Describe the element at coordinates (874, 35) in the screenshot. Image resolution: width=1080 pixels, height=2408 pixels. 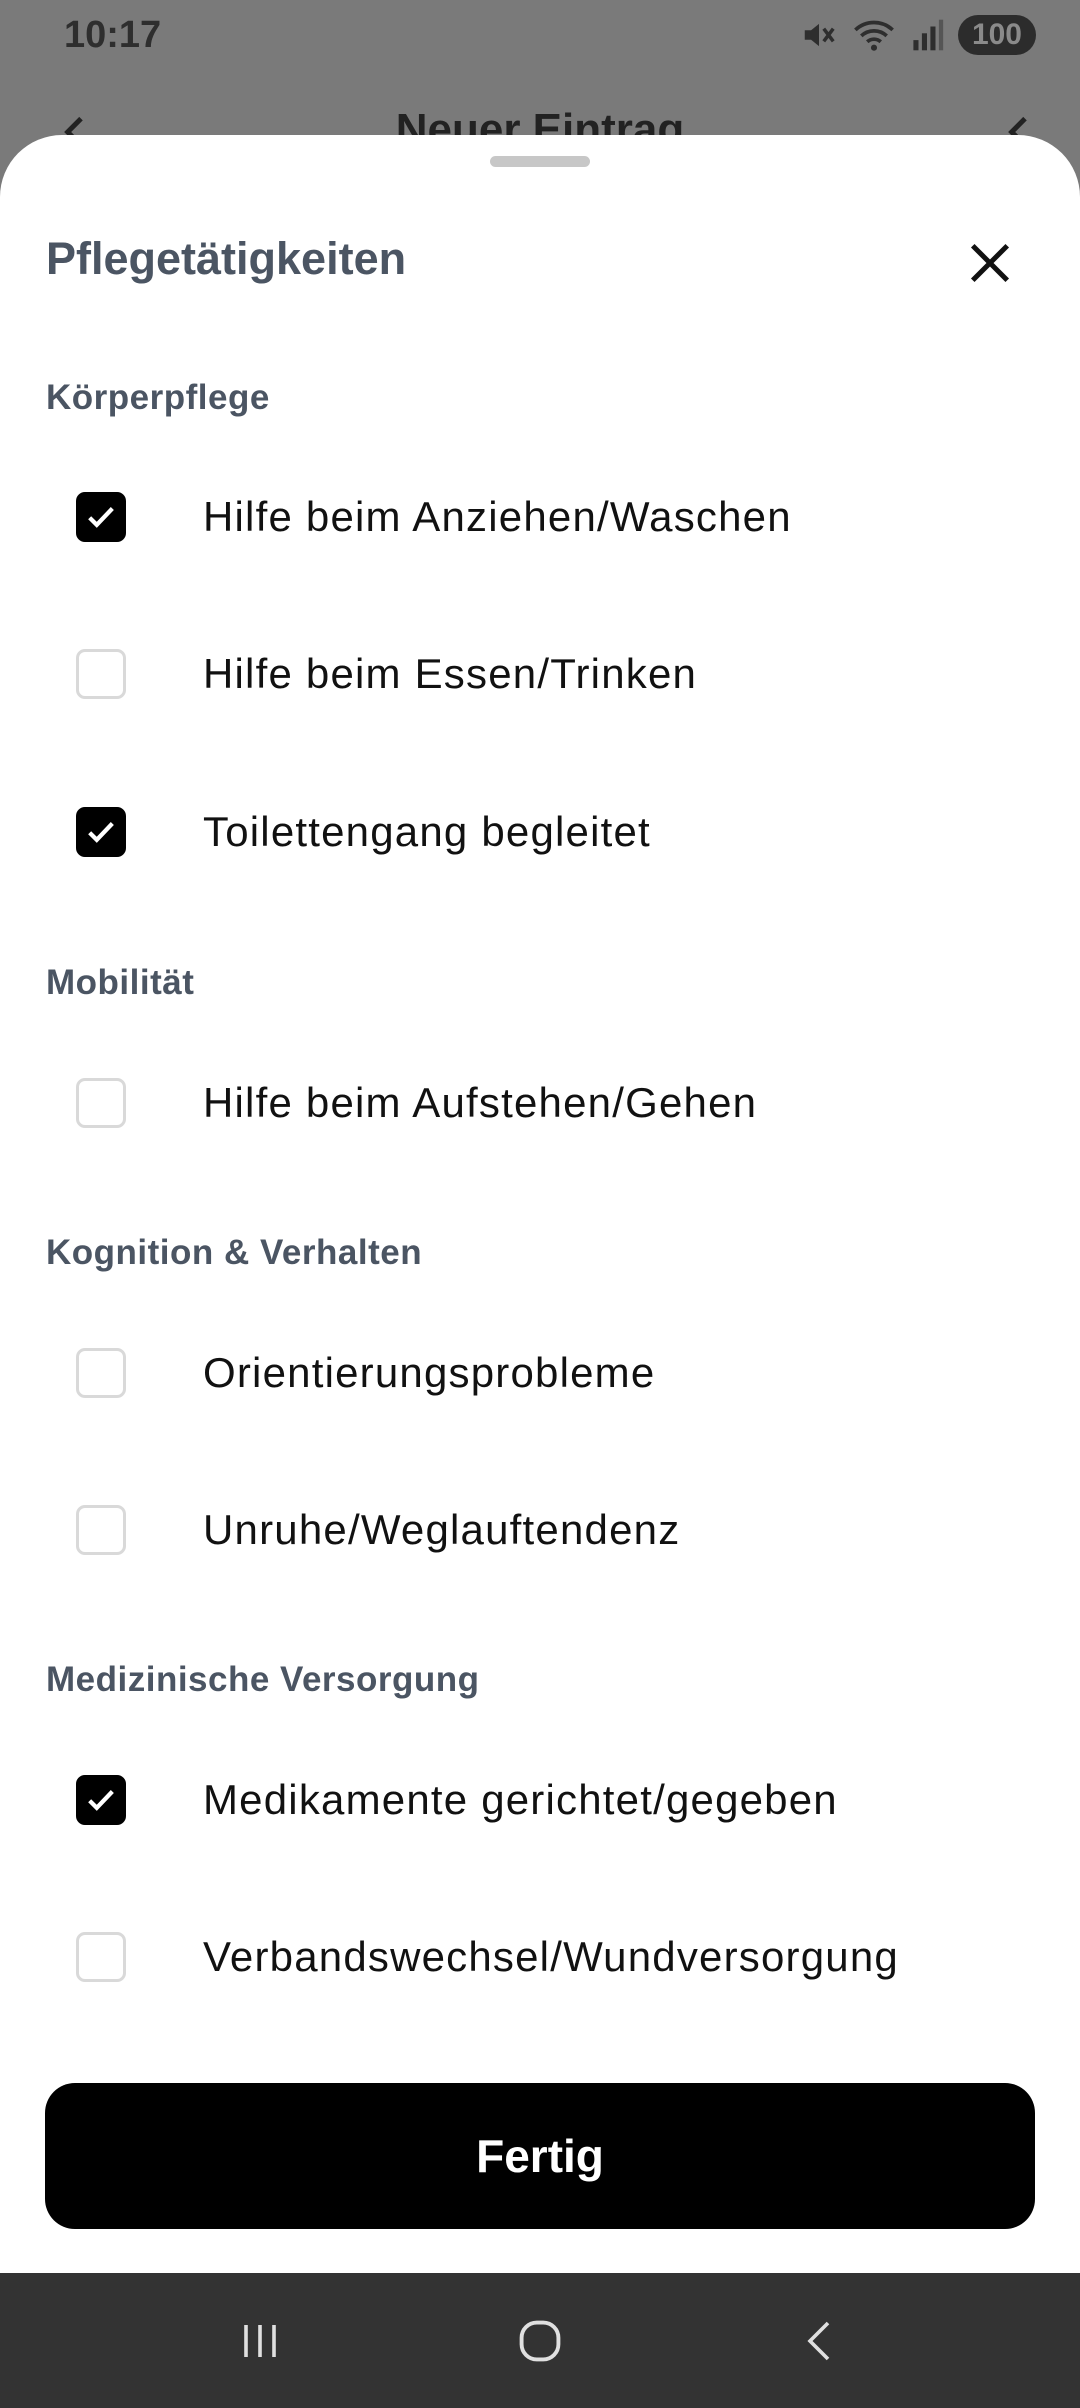
I see `wifi-icon` at that location.